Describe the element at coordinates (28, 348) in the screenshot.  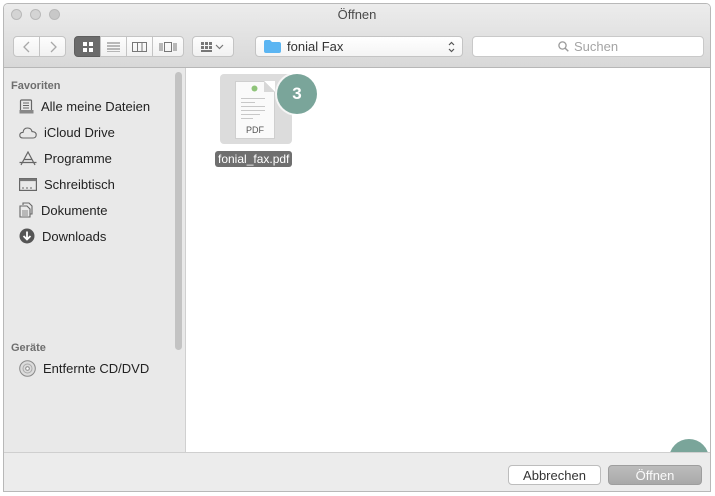
I see `devices-heading: Geräte` at that location.